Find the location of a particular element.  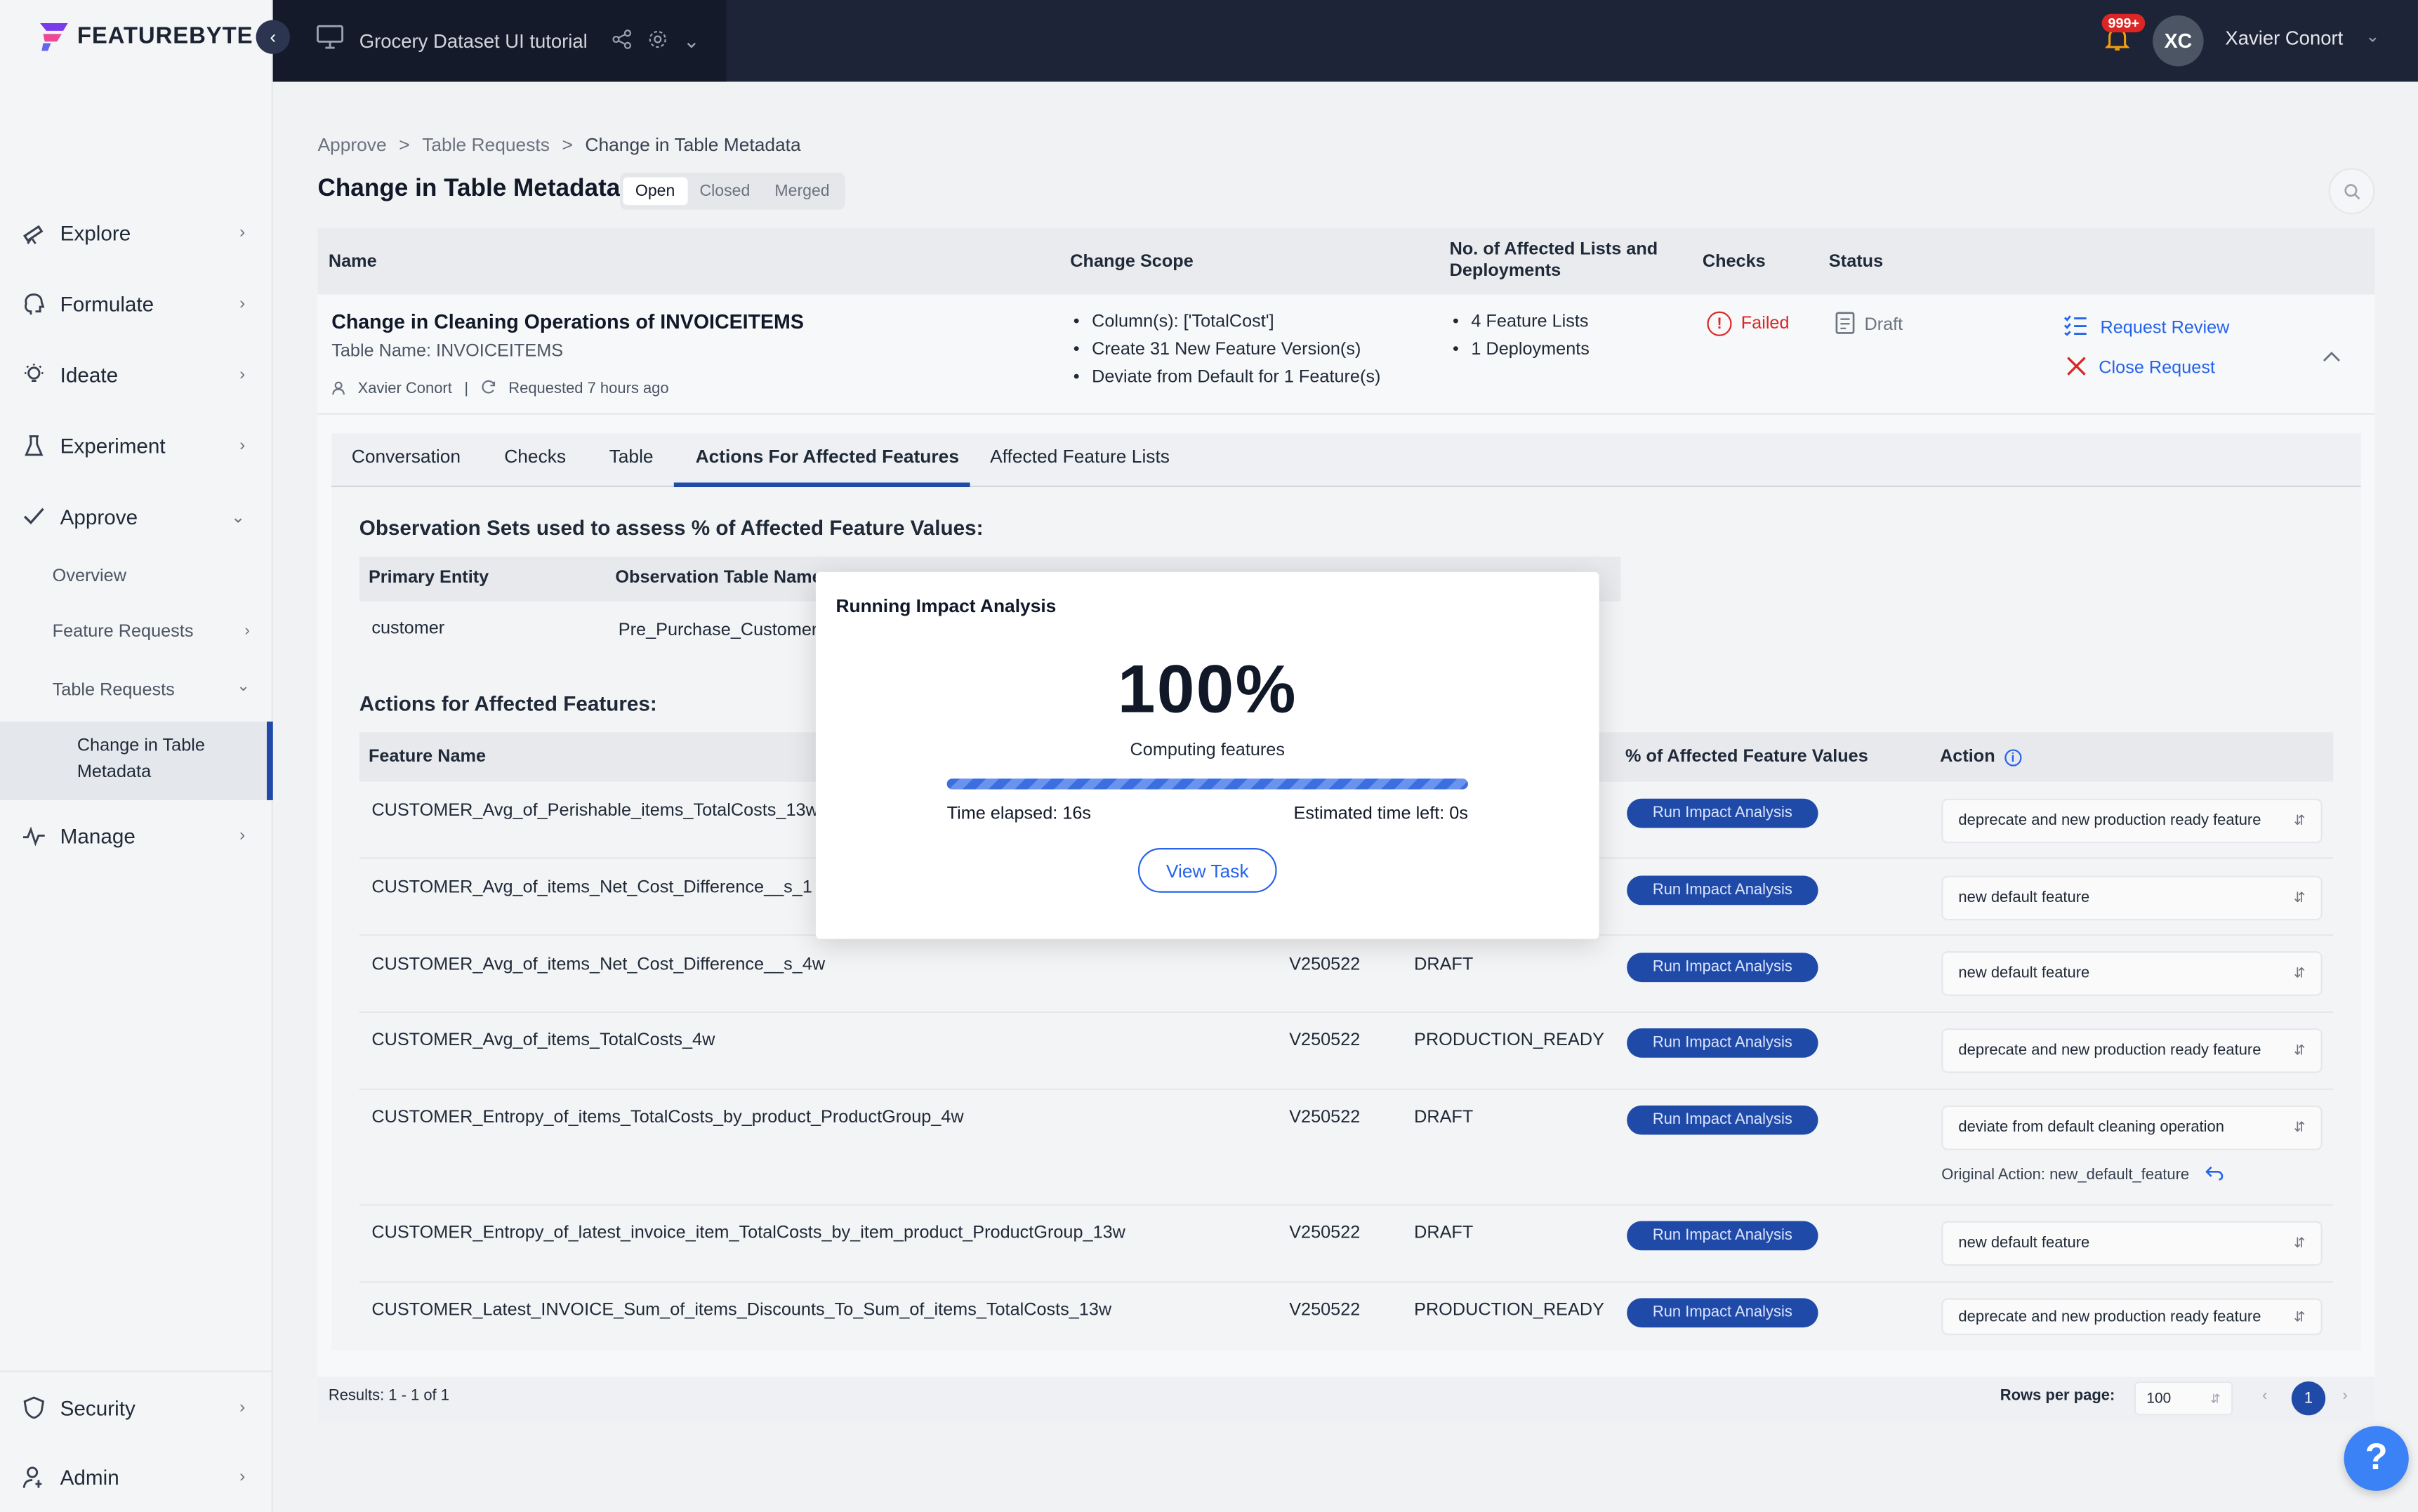

chevron-left-icon: ‹ is located at coordinates (273, 37).